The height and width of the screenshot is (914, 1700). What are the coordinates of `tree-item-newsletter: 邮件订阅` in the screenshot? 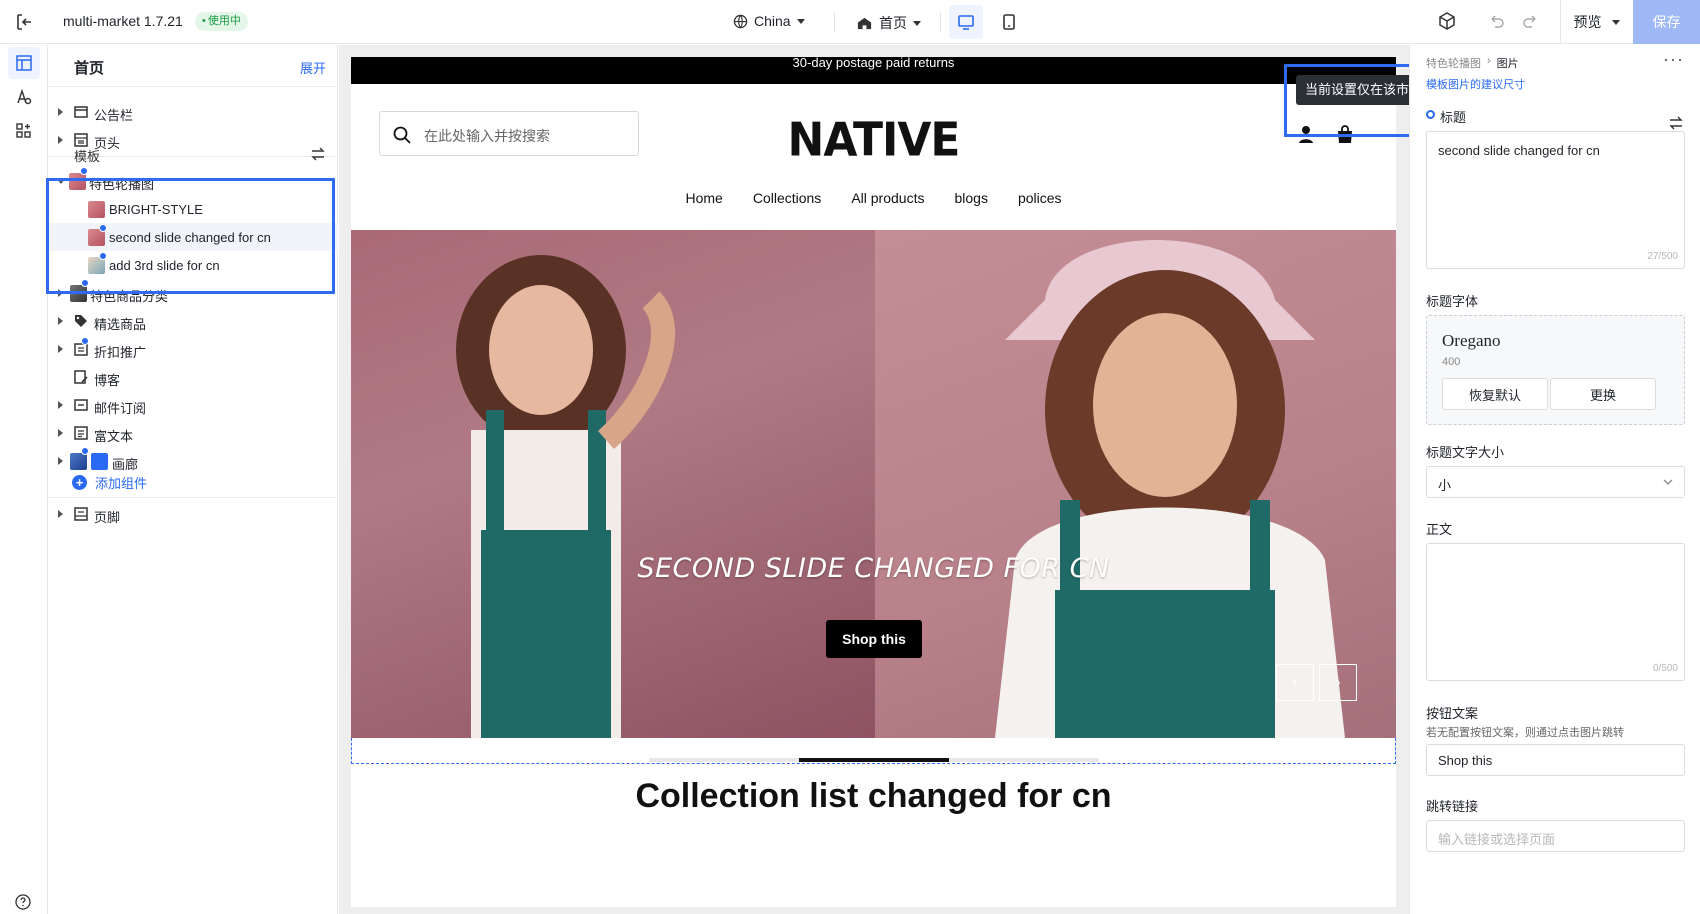 It's located at (193, 405).